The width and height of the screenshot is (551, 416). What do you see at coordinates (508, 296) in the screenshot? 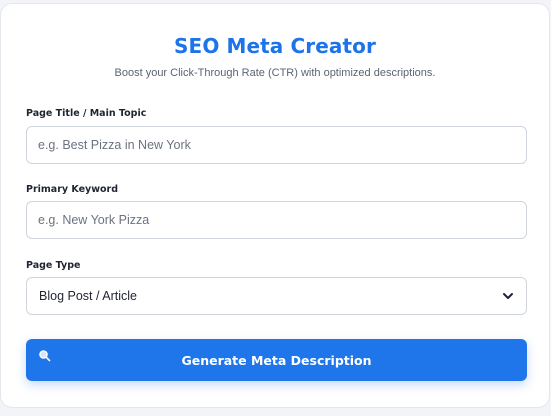
I see `chevron-down-icon` at bounding box center [508, 296].